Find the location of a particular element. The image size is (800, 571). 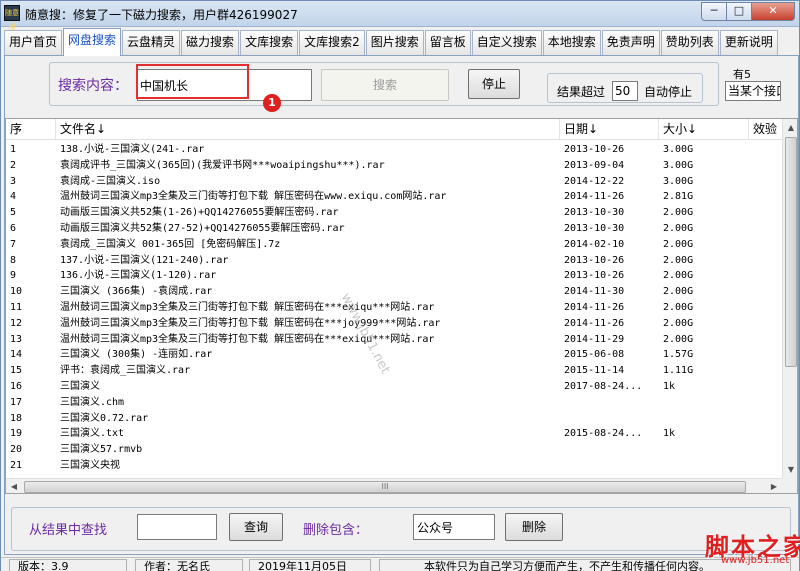

tab-12: 更新说明 is located at coordinates (748, 42).